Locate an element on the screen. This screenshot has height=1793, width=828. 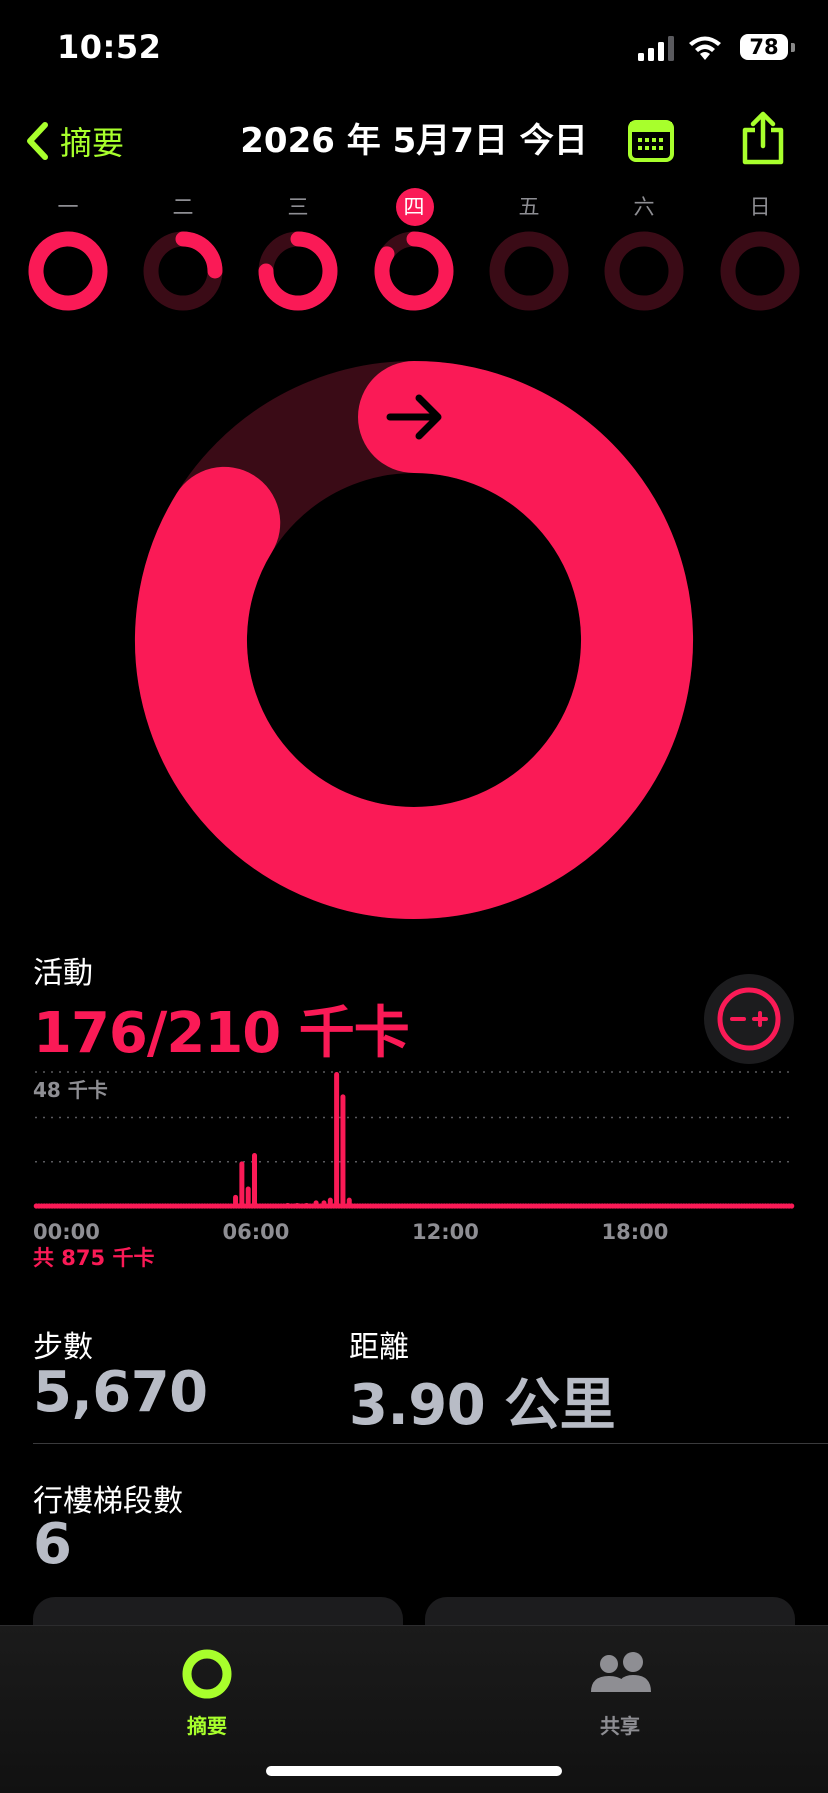
status-time: 10:52 is located at coordinates (109, 47).